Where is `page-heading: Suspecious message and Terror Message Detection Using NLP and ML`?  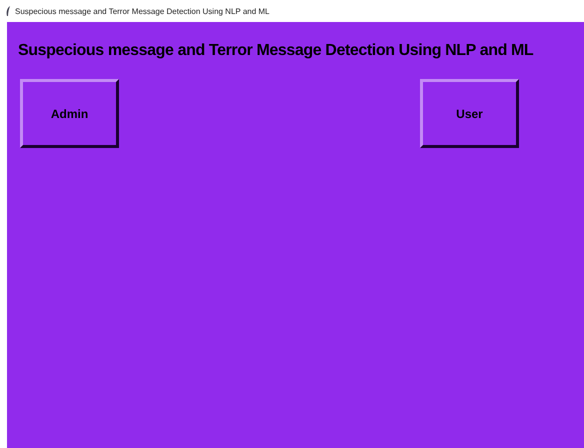 page-heading: Suspecious message and Terror Message Detection Using NLP and ML is located at coordinates (276, 51).